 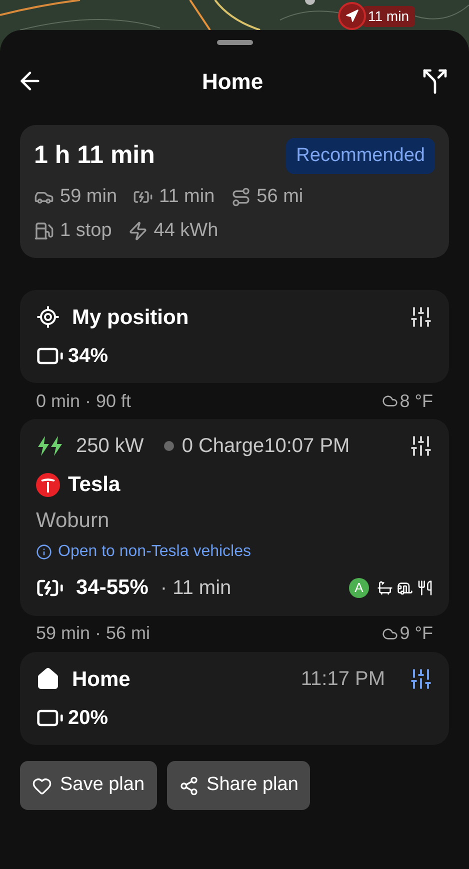 I want to click on charger-power: 250 kW, so click(x=110, y=446).